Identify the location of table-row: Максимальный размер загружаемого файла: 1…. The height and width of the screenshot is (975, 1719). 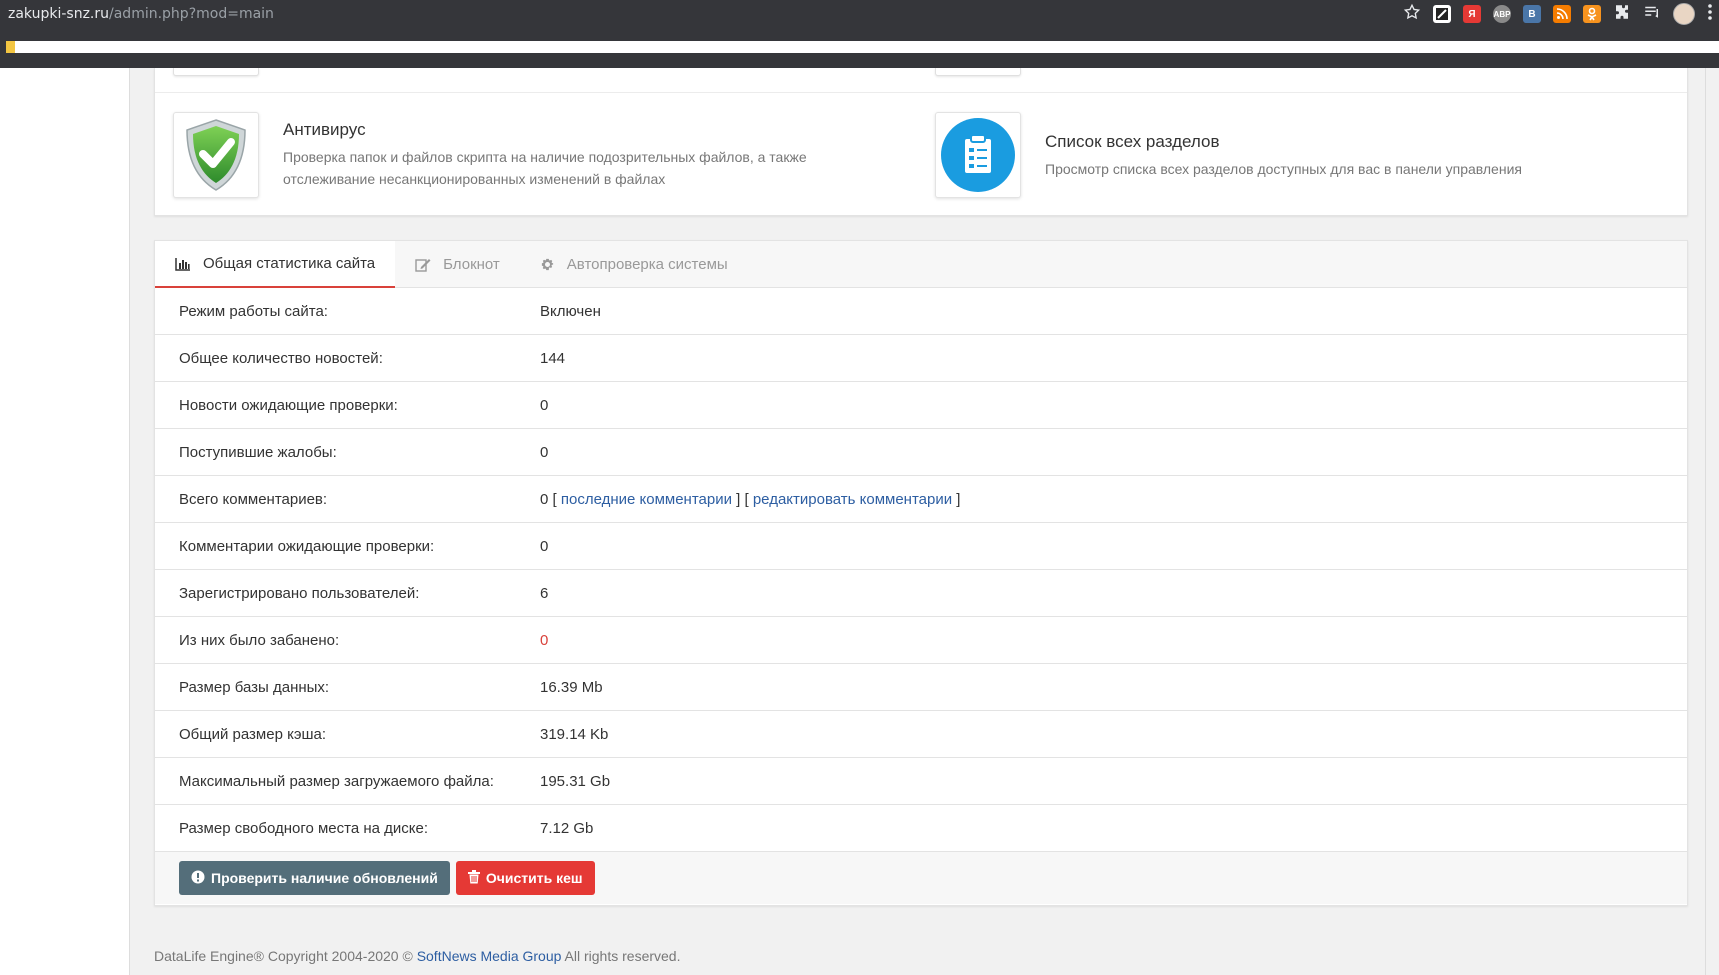
(921, 781).